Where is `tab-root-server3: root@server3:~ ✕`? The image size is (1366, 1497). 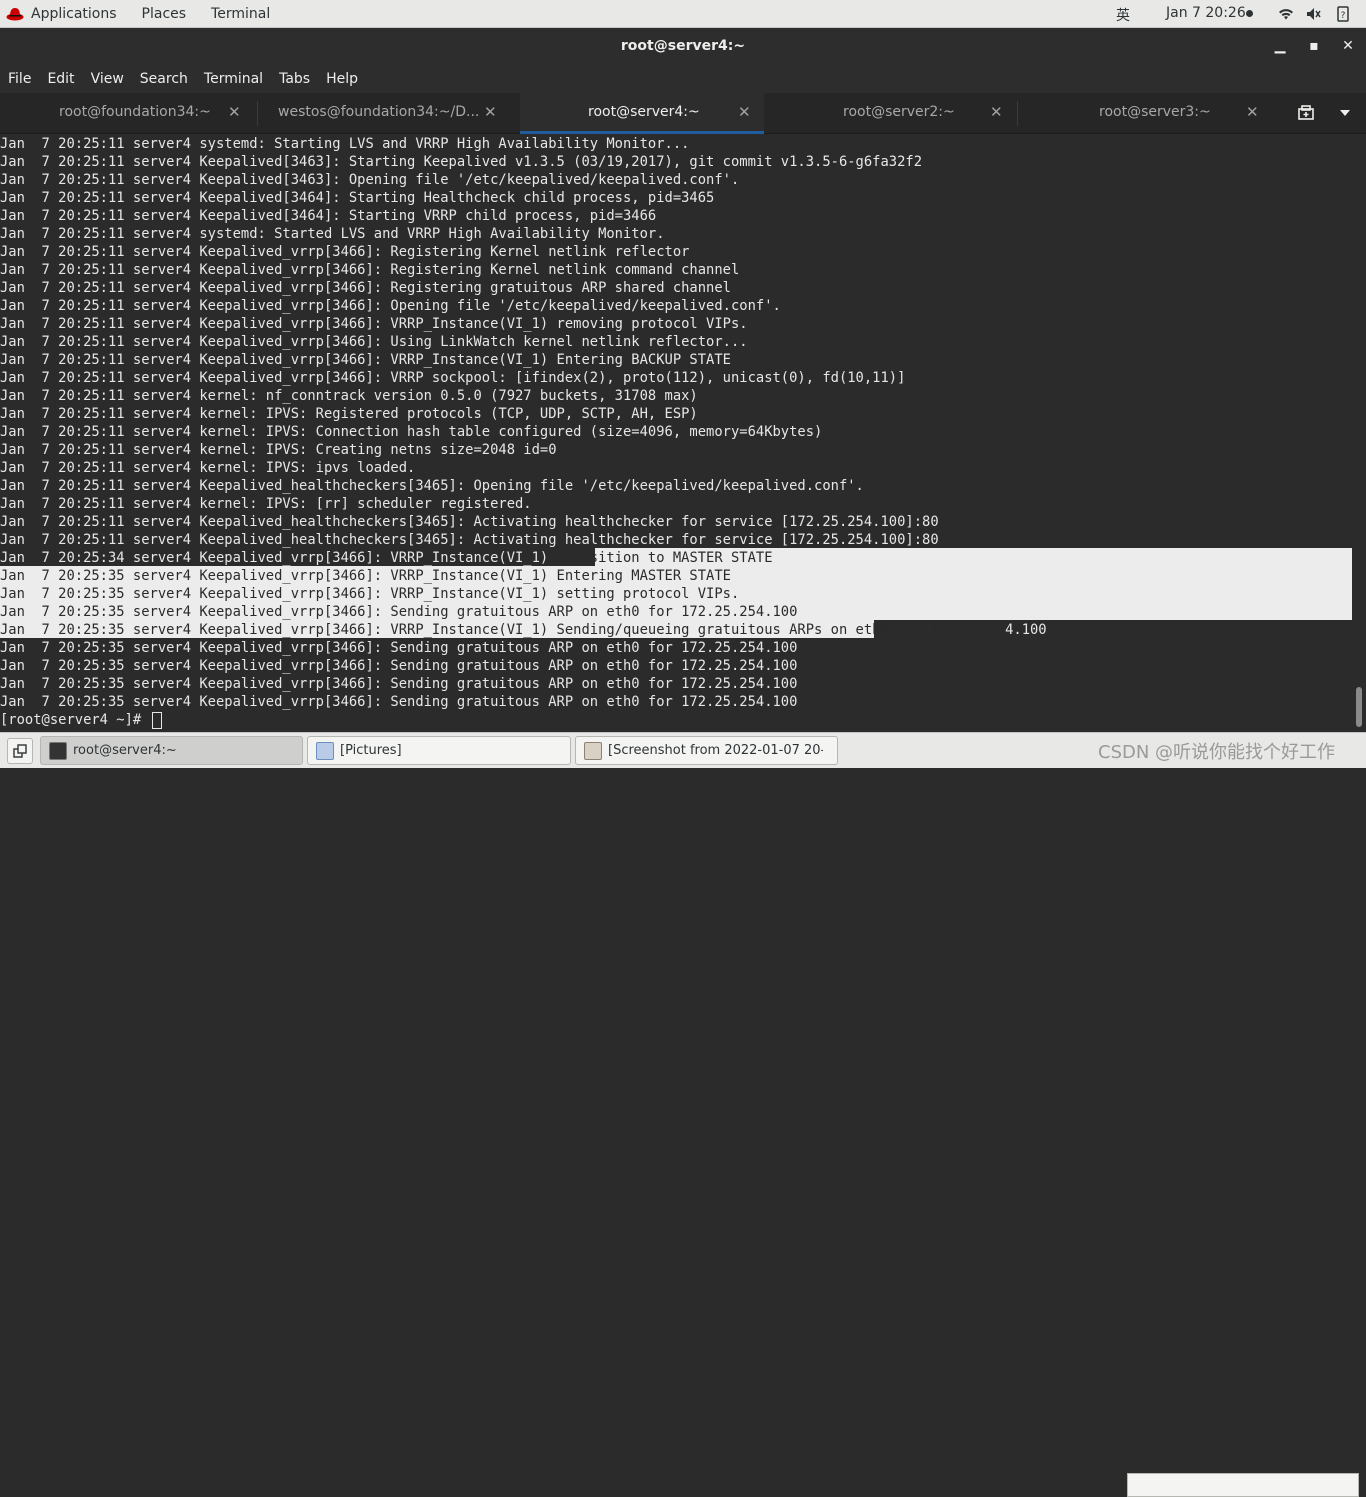
tab-root-server3: root@server3:~ ✕ is located at coordinates (1147, 113).